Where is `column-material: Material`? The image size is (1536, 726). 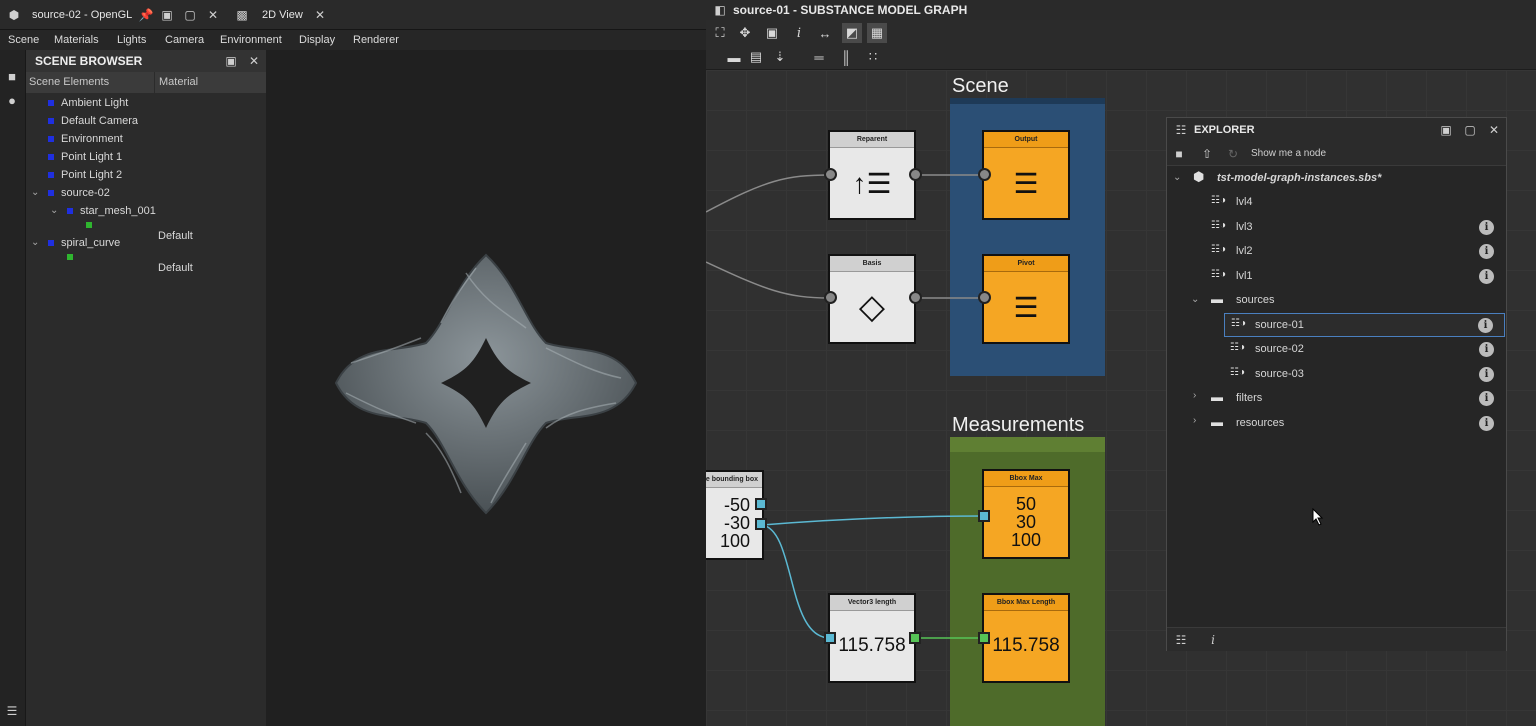
column-material: Material is located at coordinates (178, 82).